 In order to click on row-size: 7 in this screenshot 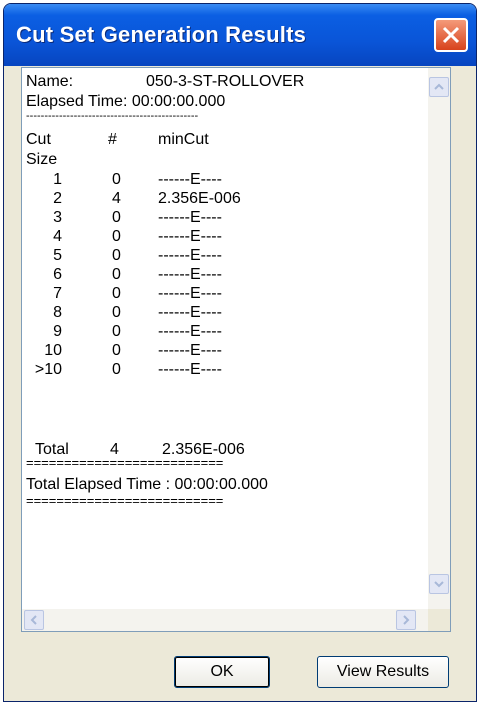, I will do `click(57, 293)`.